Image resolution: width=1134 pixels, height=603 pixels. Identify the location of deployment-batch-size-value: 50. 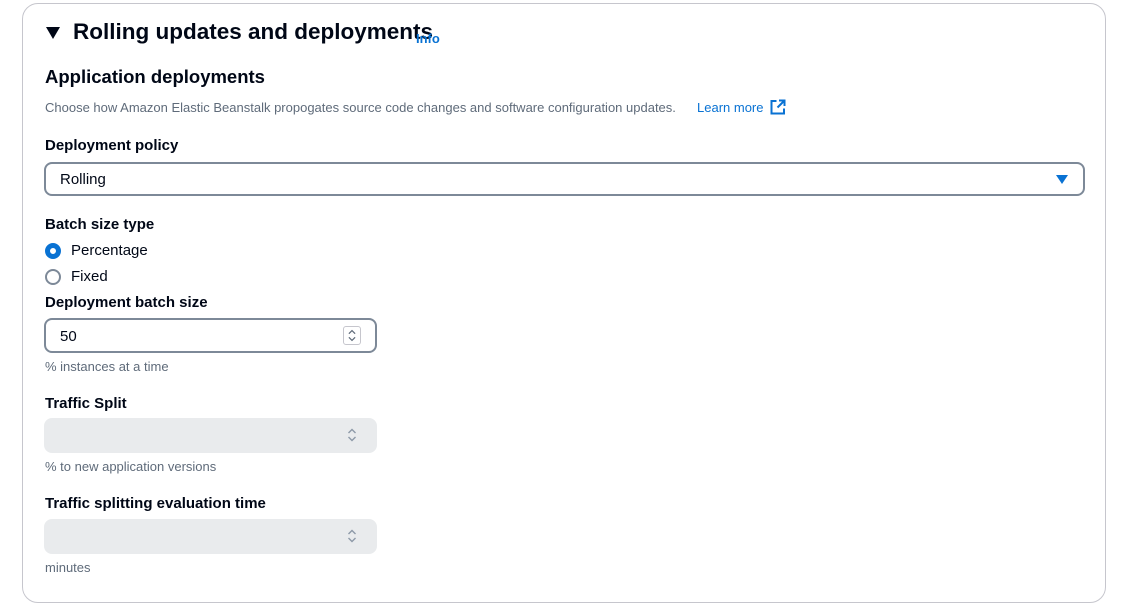
(68, 336).